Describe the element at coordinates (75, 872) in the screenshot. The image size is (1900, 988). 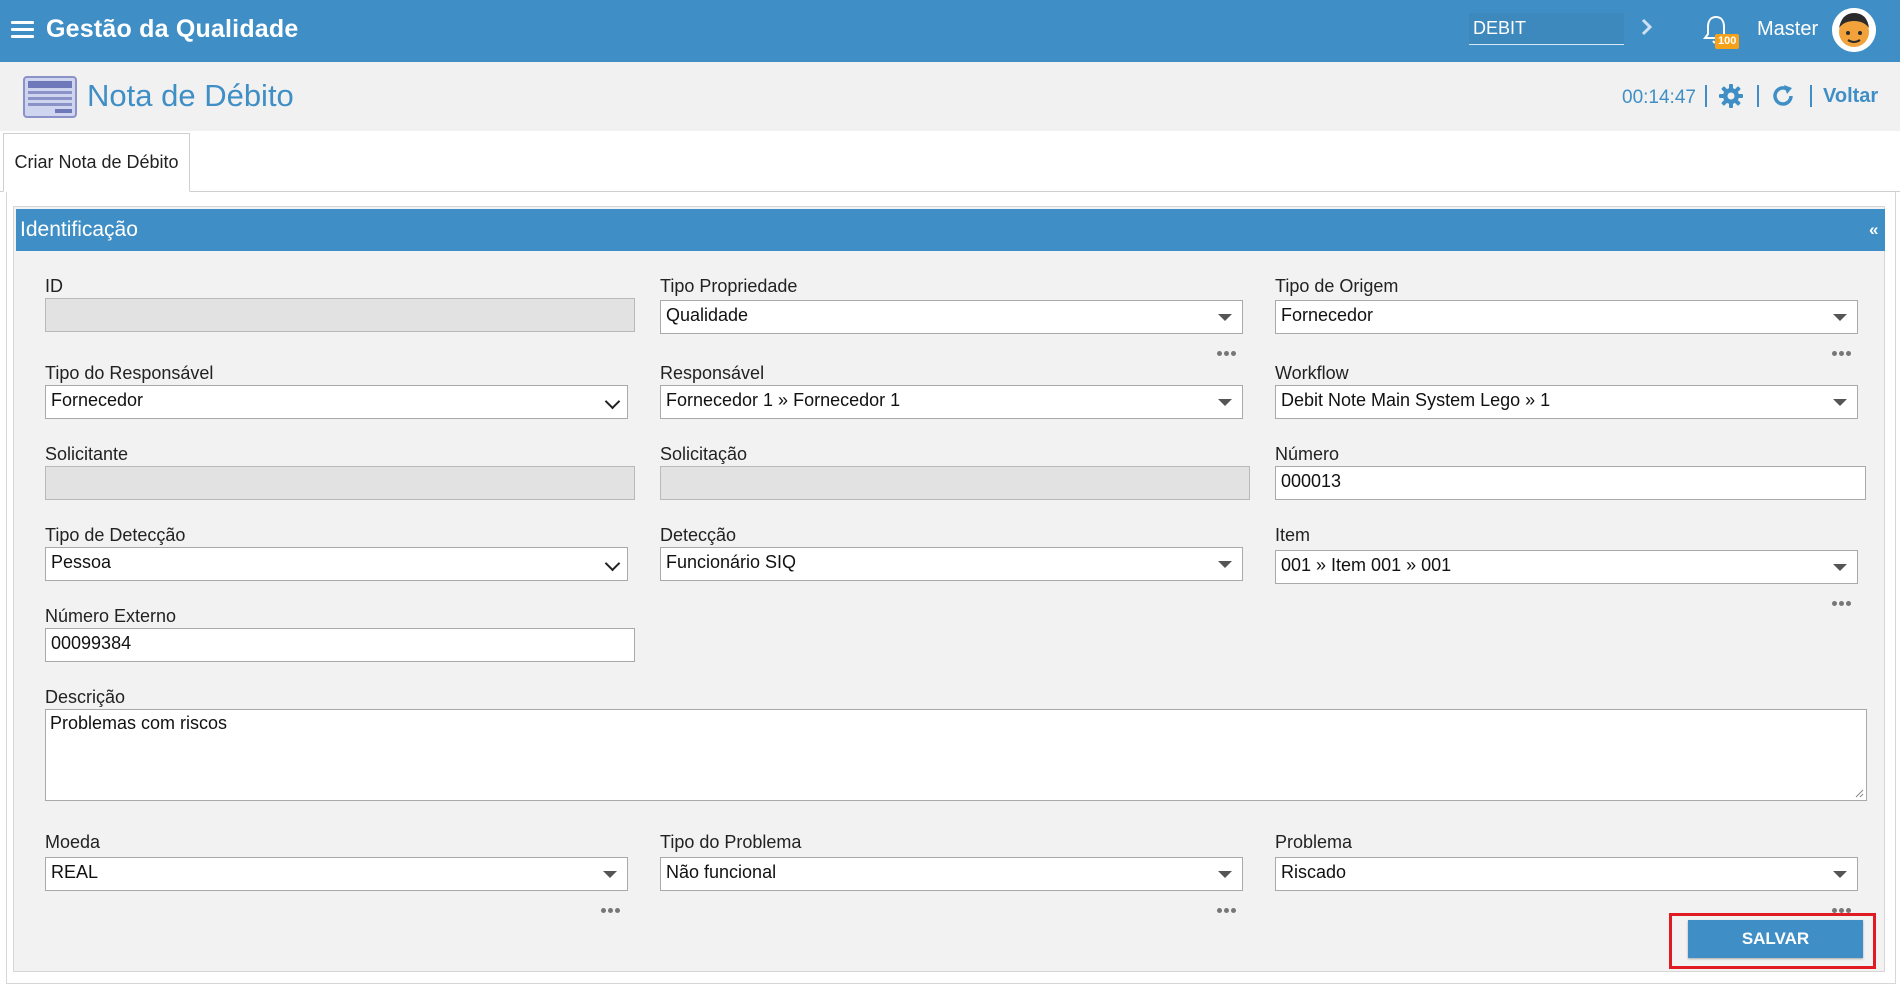
I see `moeda-value: REAL` at that location.